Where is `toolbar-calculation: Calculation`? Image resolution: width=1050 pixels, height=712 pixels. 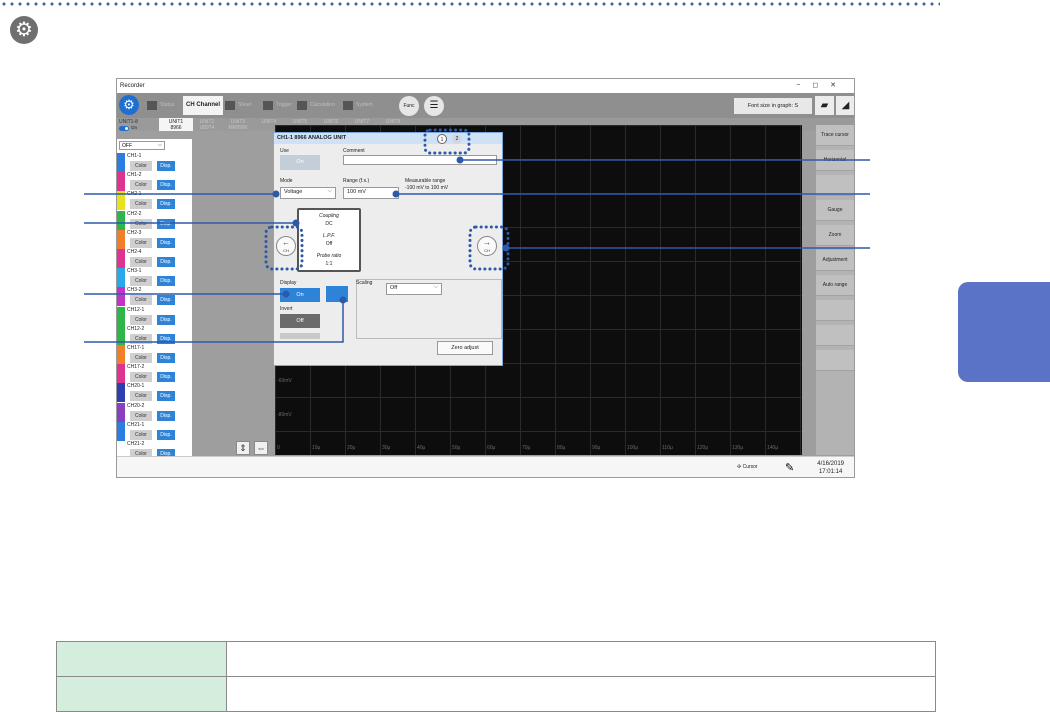
toolbar-calculation: Calculation is located at coordinates (316, 105).